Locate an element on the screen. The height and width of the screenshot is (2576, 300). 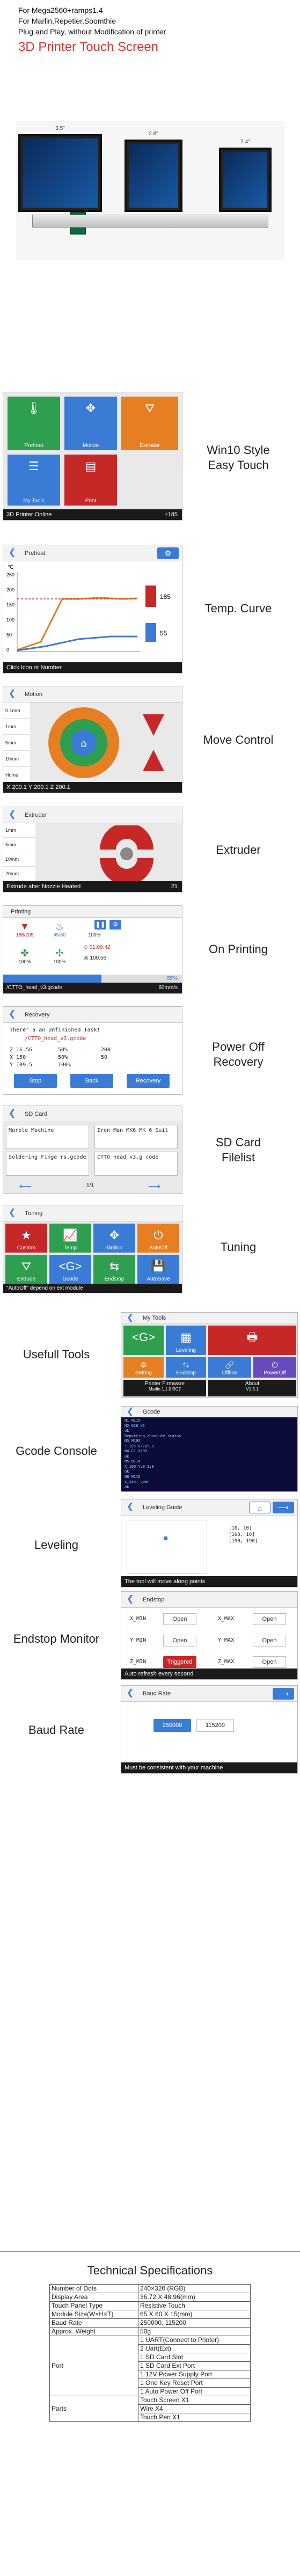
screen-title: Recovery is located at coordinates (37, 1015).